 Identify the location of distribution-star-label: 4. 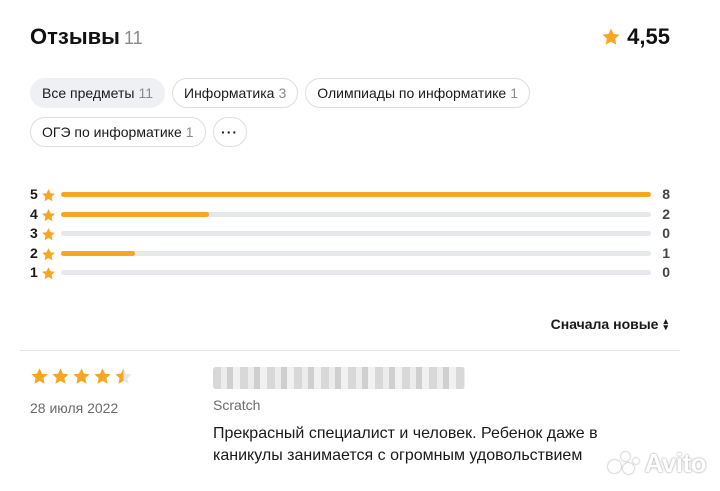
(34, 213).